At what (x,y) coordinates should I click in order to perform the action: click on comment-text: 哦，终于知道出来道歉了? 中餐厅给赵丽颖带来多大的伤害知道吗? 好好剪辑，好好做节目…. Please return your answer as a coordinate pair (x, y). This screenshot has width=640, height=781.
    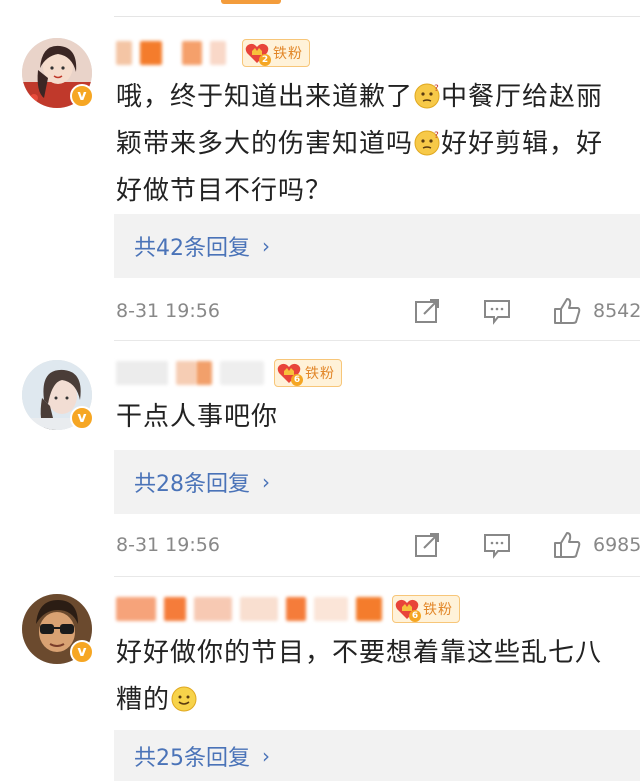
    Looking at the image, I should click on (360, 144).